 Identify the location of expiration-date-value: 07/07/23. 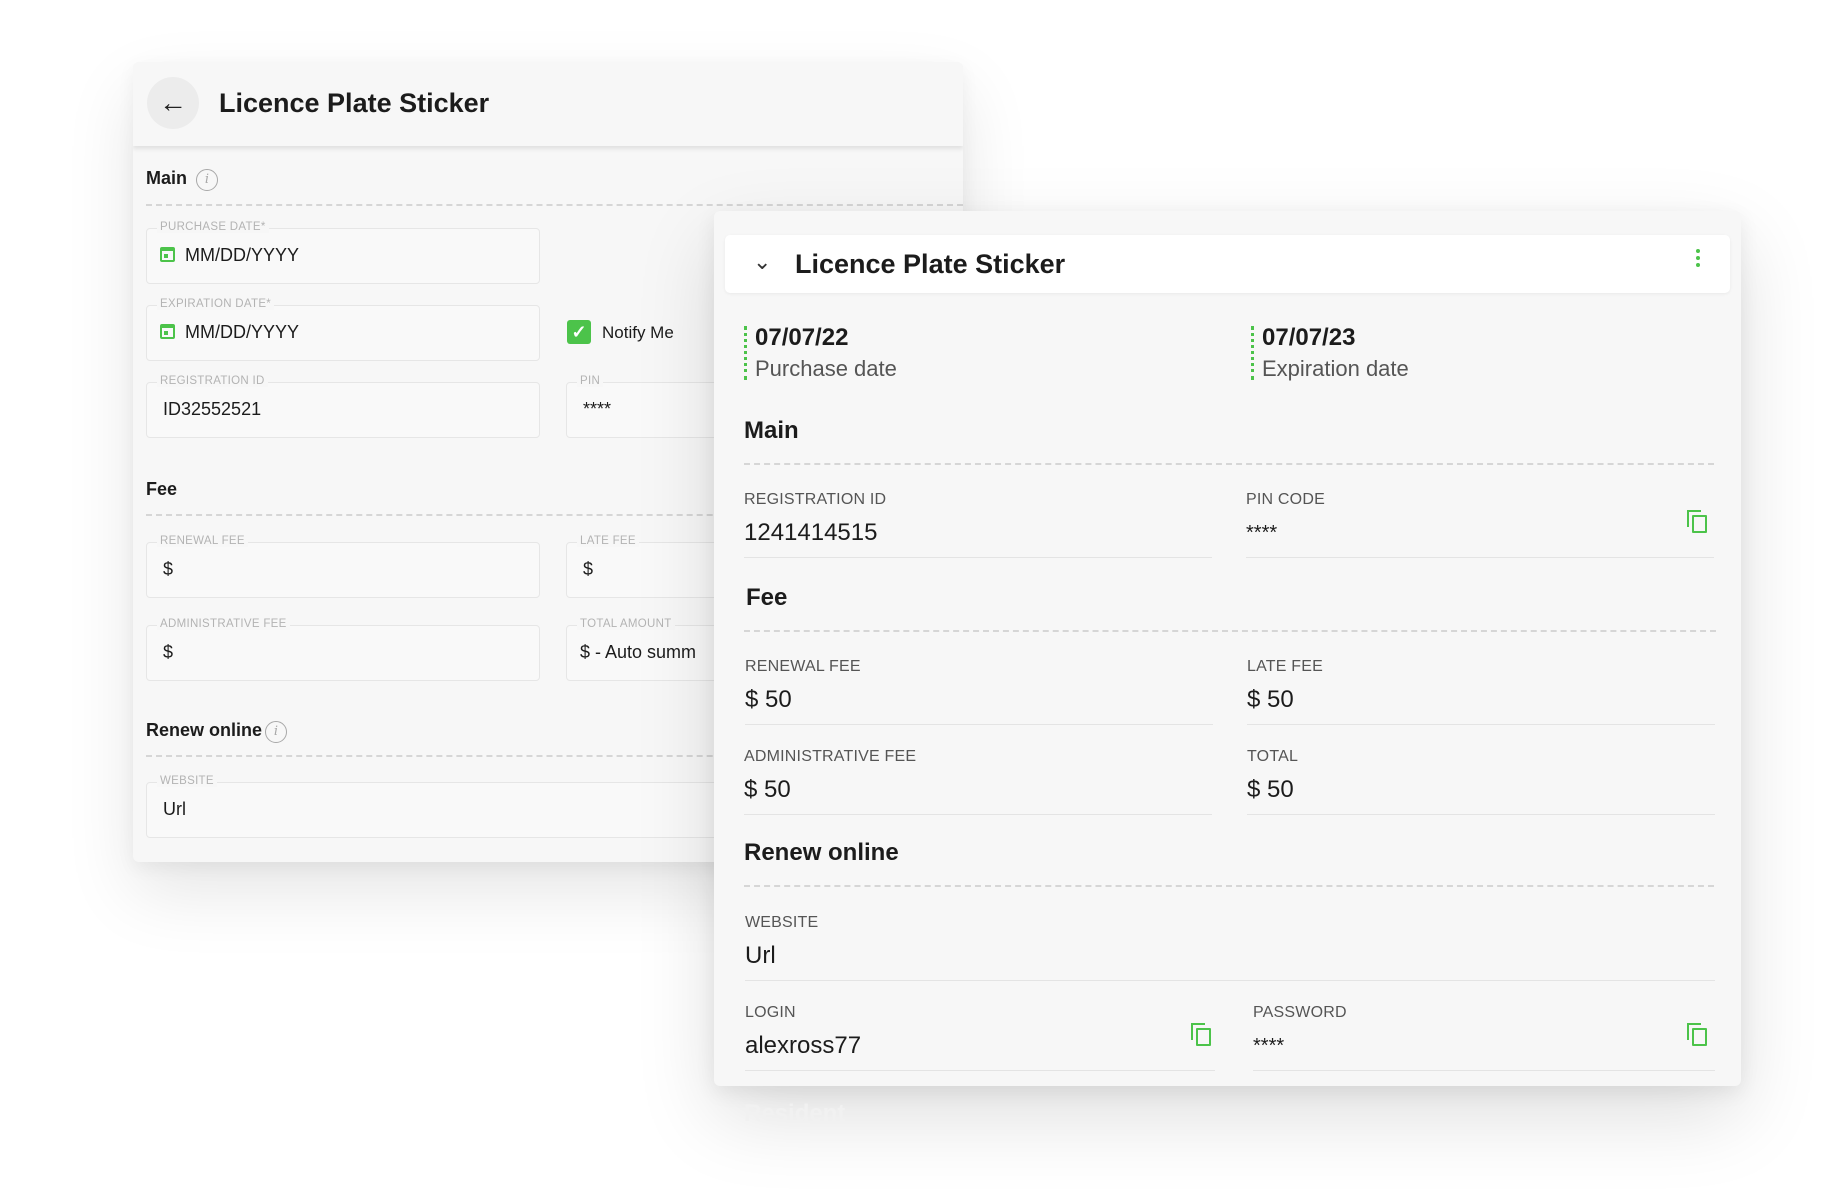
(1309, 337).